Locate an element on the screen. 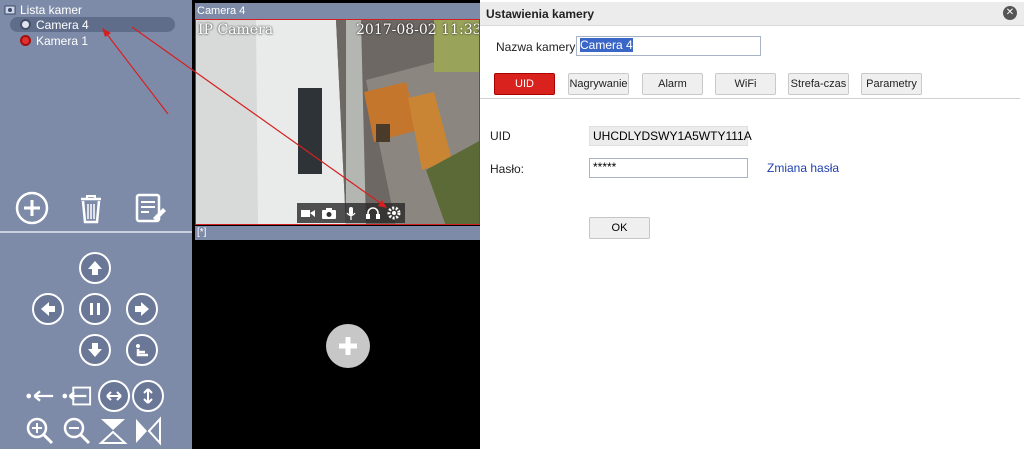 This screenshot has width=1024, height=449. camera-toolbar is located at coordinates (96, 209).